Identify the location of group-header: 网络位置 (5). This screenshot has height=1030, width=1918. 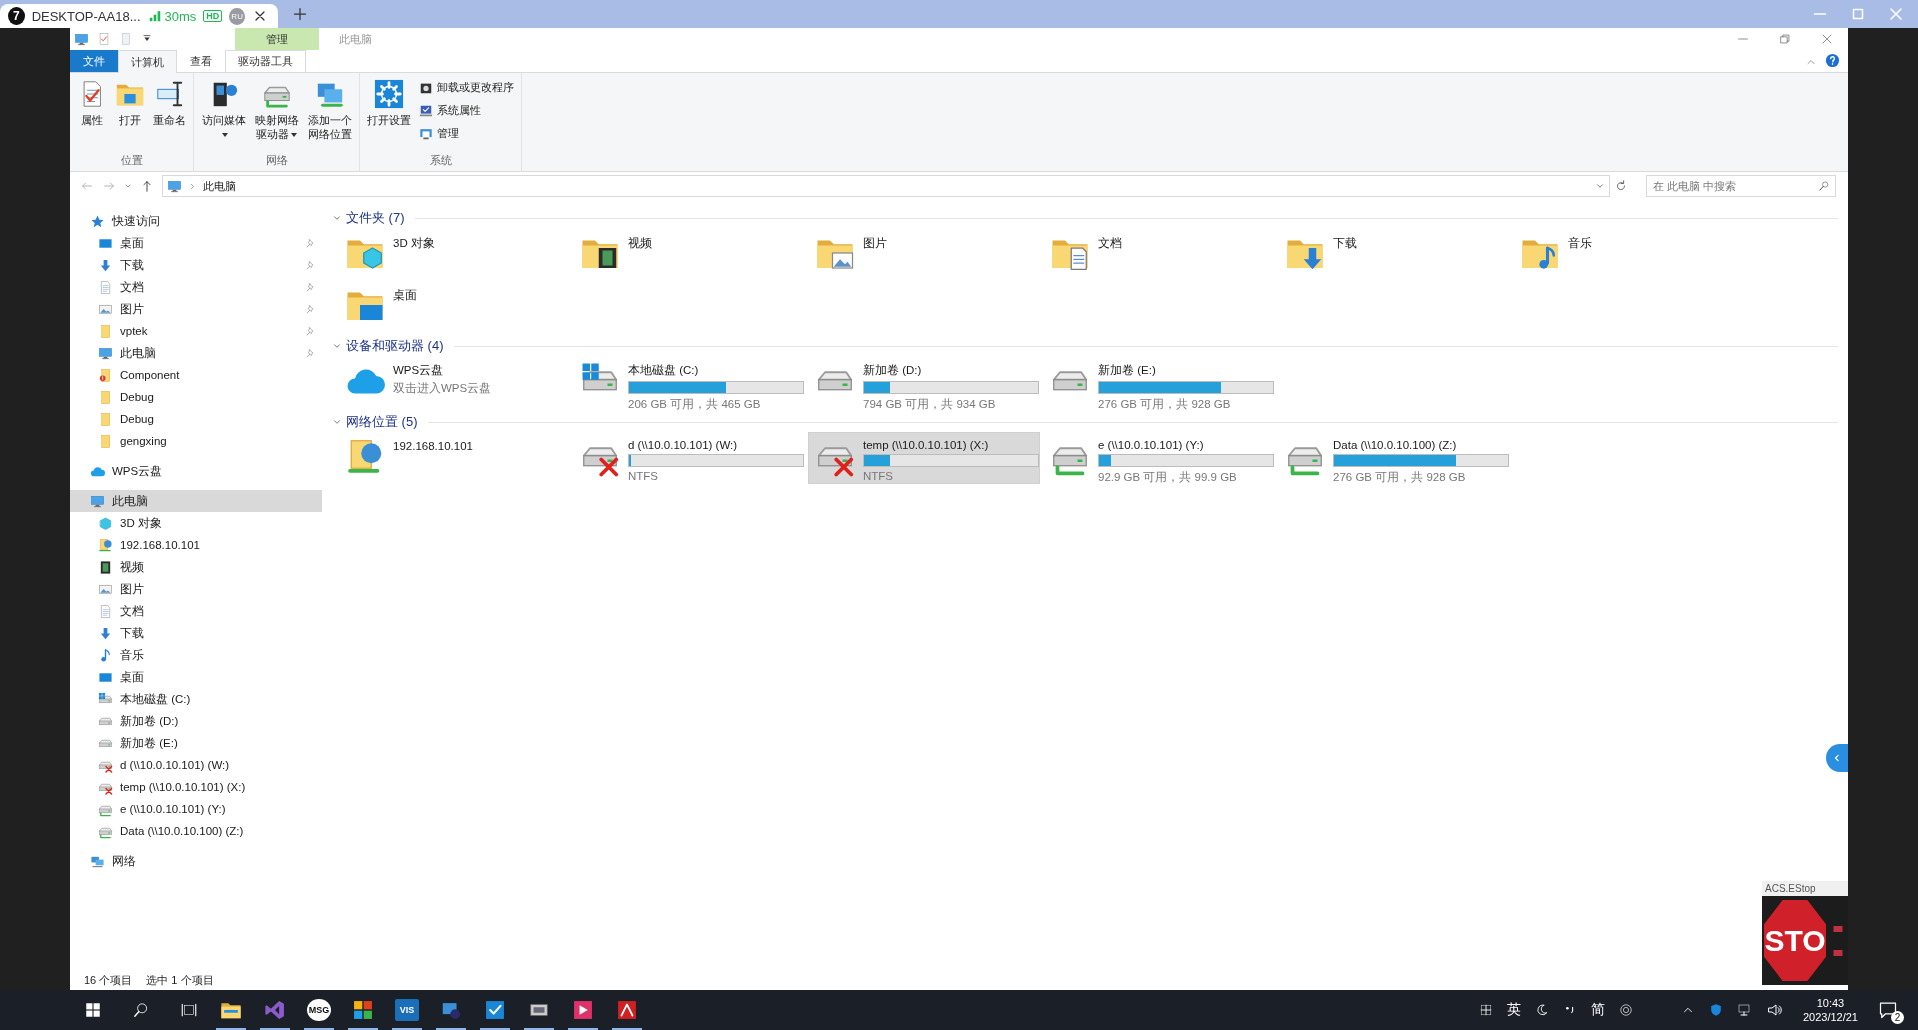
(382, 422).